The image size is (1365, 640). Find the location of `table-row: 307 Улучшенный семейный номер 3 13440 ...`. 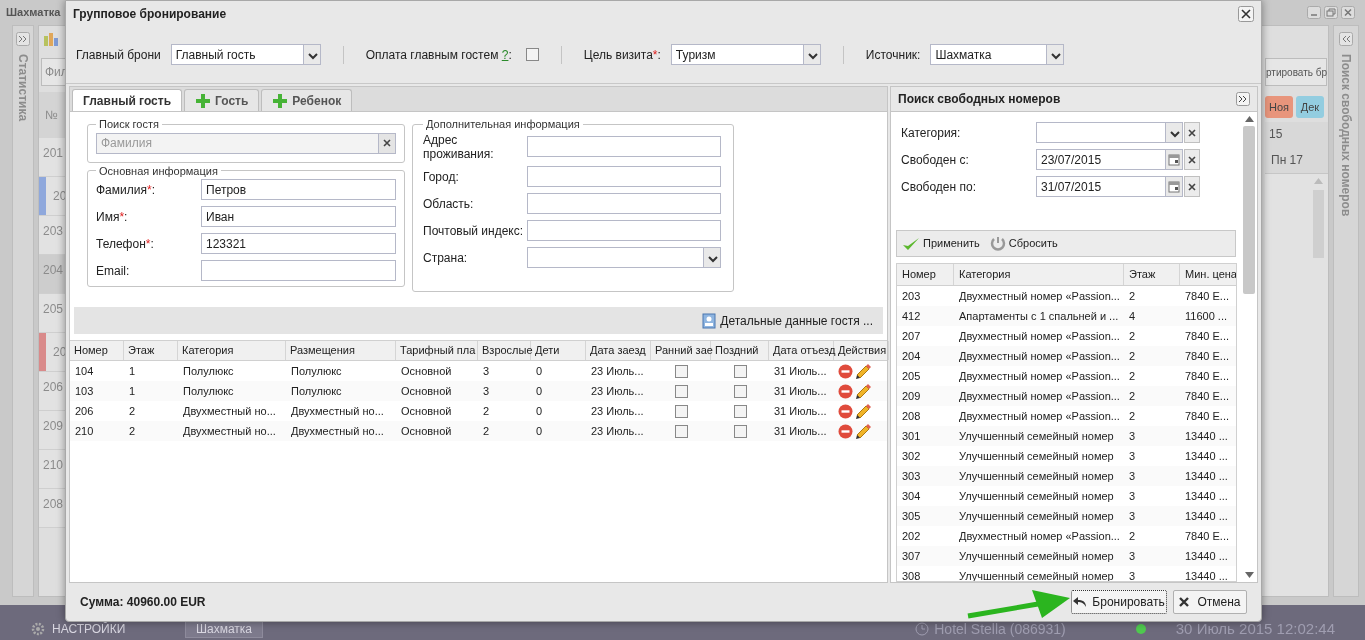

table-row: 307 Улучшенный семейный номер 3 13440 ... is located at coordinates (1066, 556).